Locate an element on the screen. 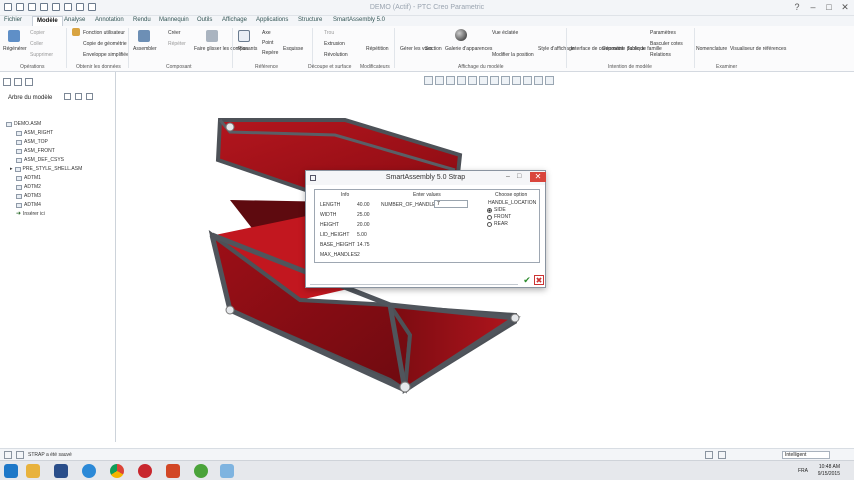 This screenshot has width=854, height=480. section-button: Section is located at coordinates (433, 49).